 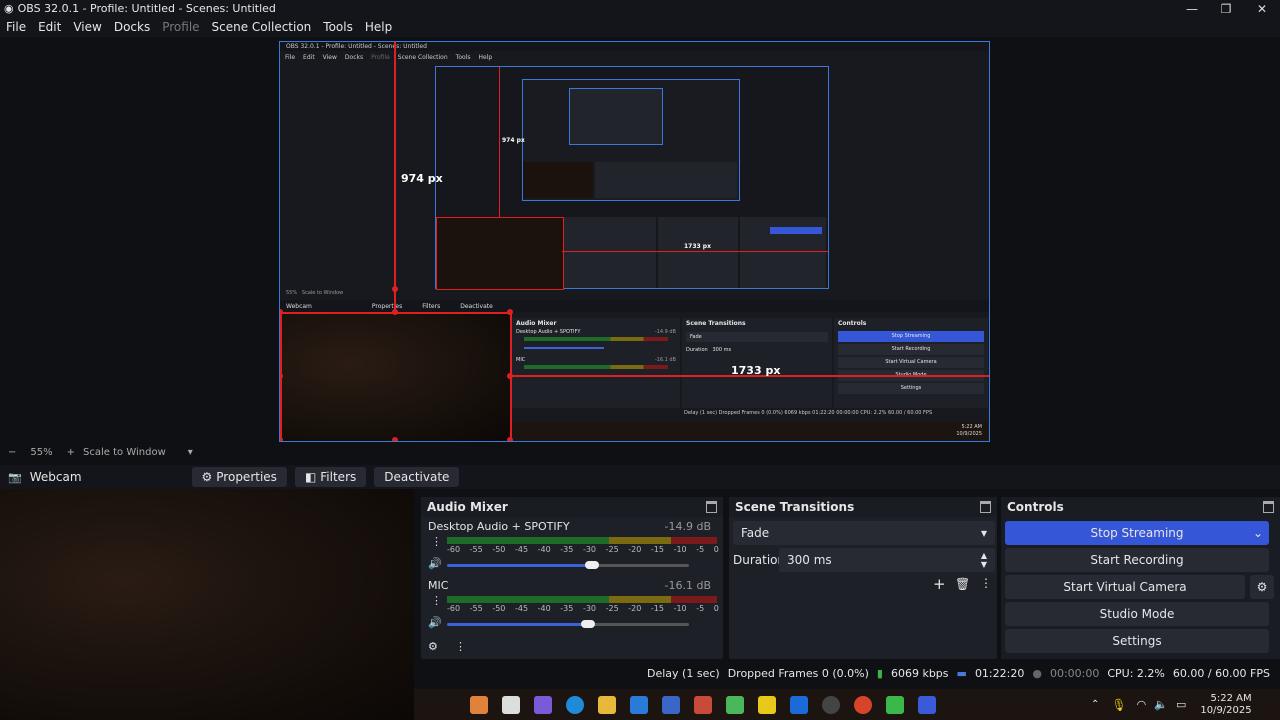 I want to click on nested-preview-level-2: 974 px 1733 px, so click(x=632, y=178).